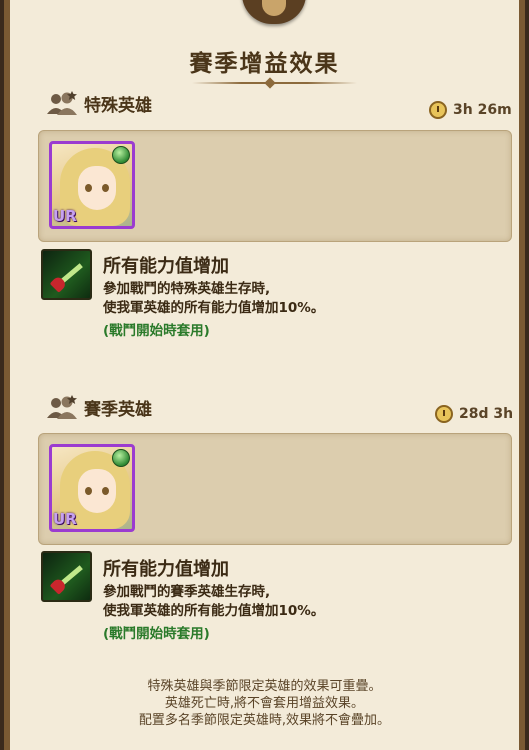  What do you see at coordinates (274, 12) in the screenshot?
I see `top-ornament` at bounding box center [274, 12].